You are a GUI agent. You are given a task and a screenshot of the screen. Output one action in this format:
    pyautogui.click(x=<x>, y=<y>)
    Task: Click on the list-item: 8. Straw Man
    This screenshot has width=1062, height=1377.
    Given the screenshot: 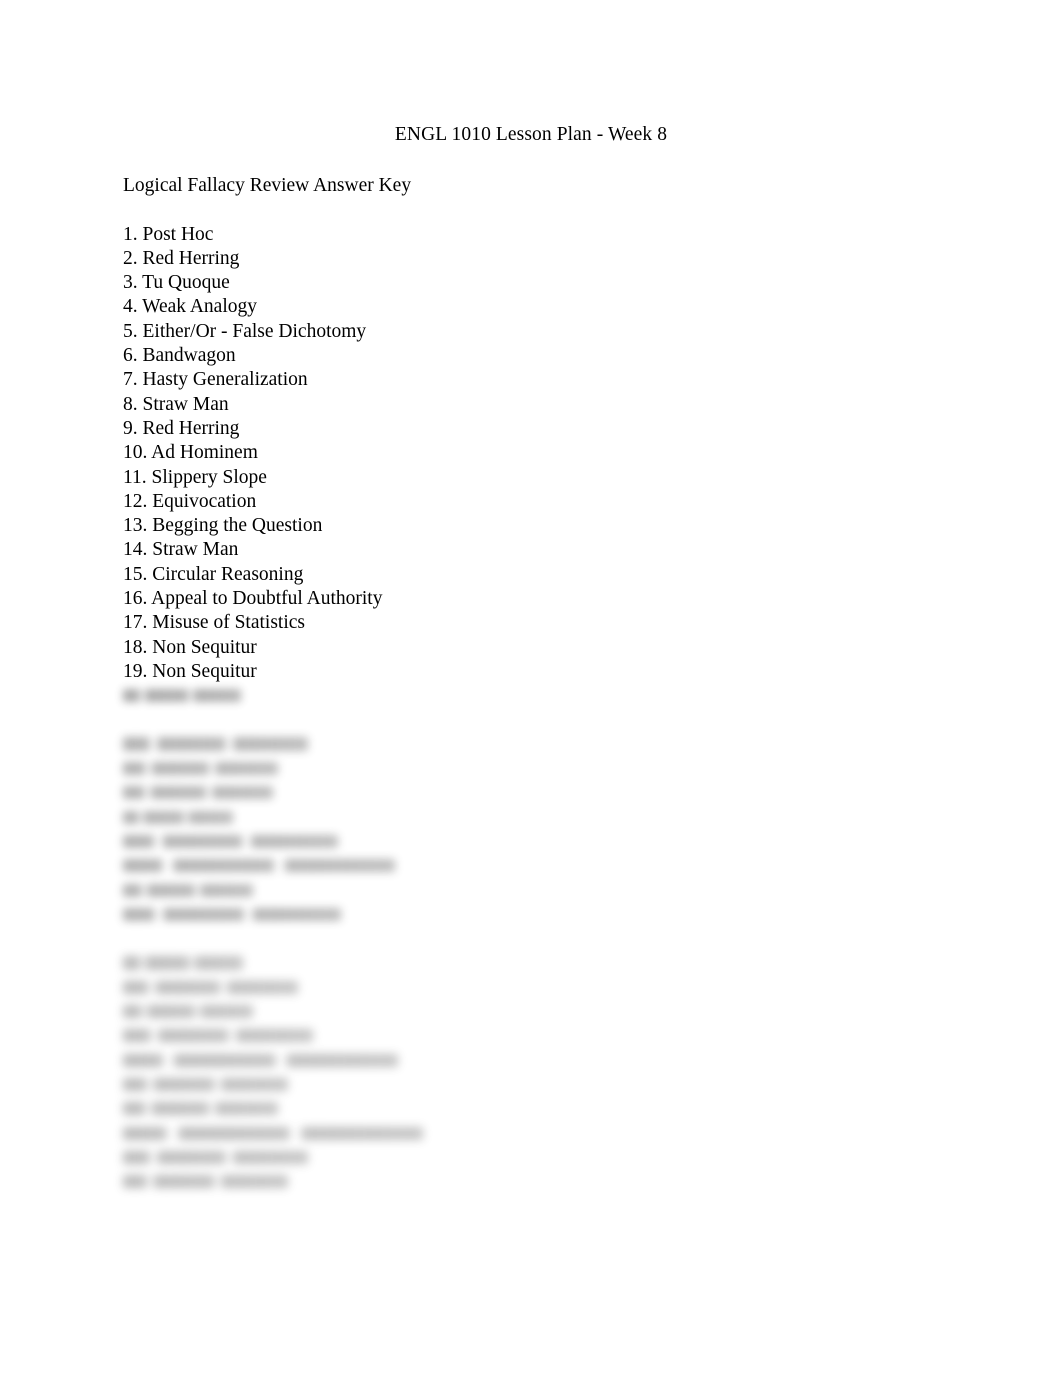 What is the action you would take?
    pyautogui.click(x=176, y=404)
    